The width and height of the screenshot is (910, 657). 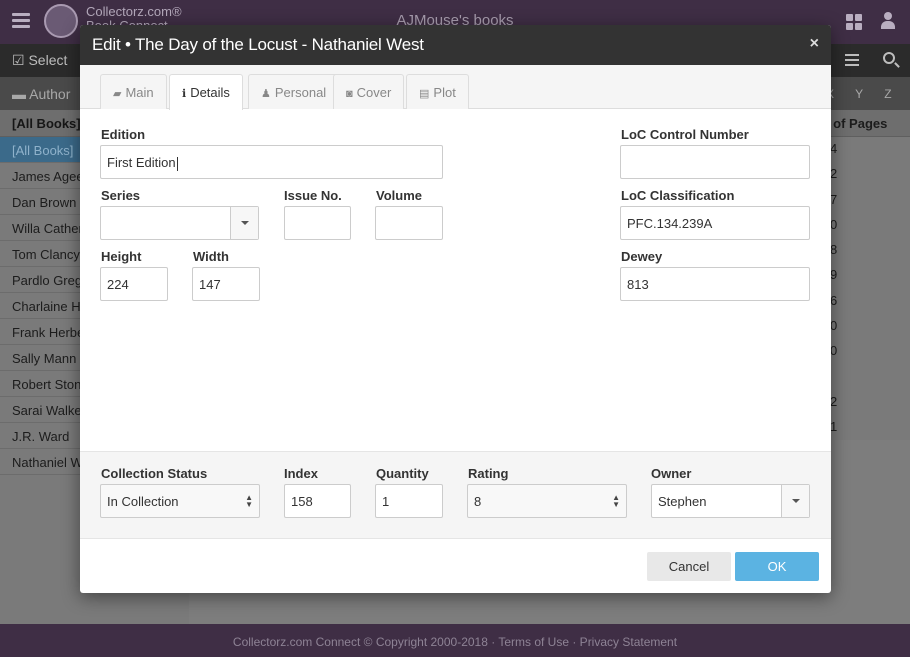 What do you see at coordinates (313, 195) in the screenshot?
I see `issue-no-label: Issue No.` at bounding box center [313, 195].